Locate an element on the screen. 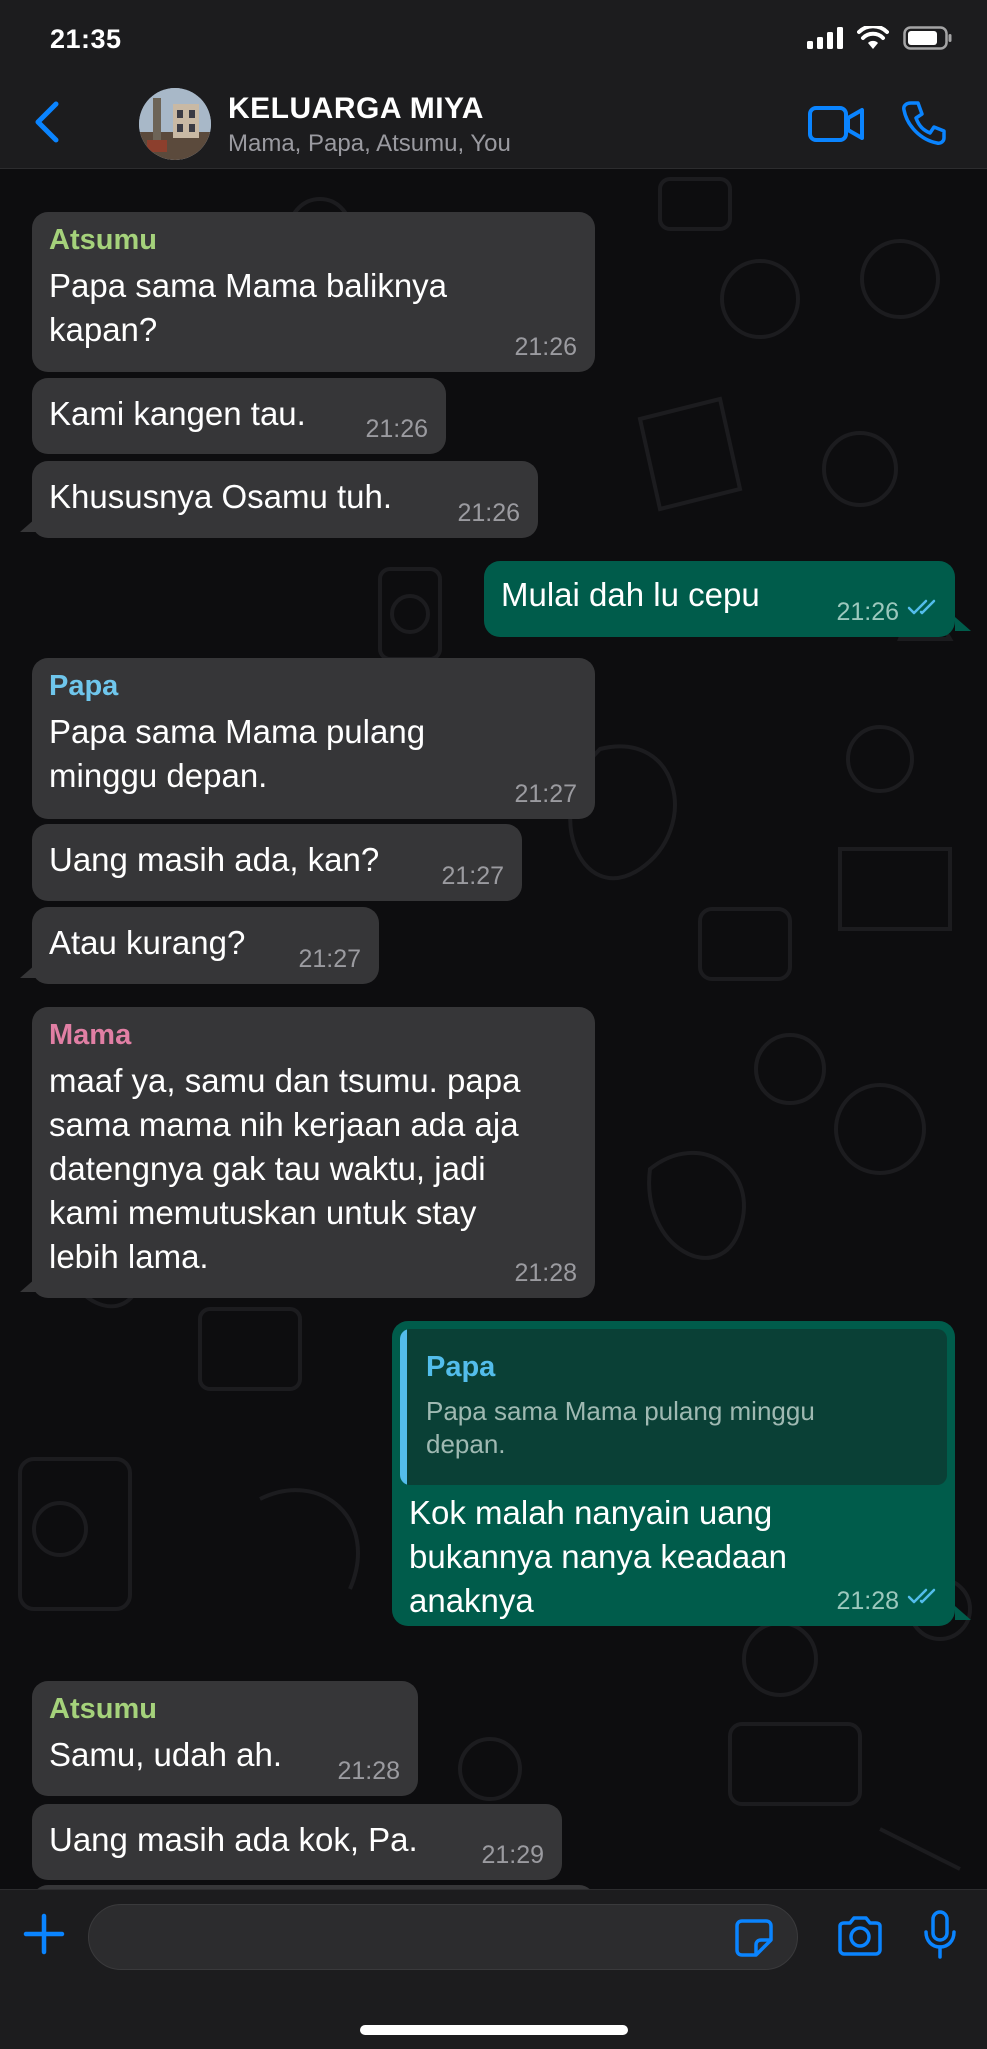 The width and height of the screenshot is (987, 2049). sticker-icon is located at coordinates (754, 1940).